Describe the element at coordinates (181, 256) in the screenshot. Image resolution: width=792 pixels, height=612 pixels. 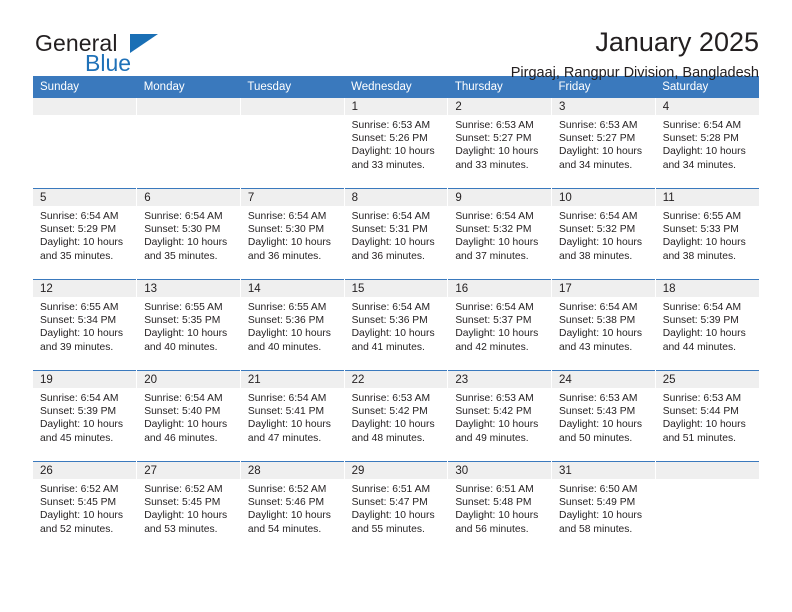
I see `daylight-duration-line2: and 35 minutes.` at that location.